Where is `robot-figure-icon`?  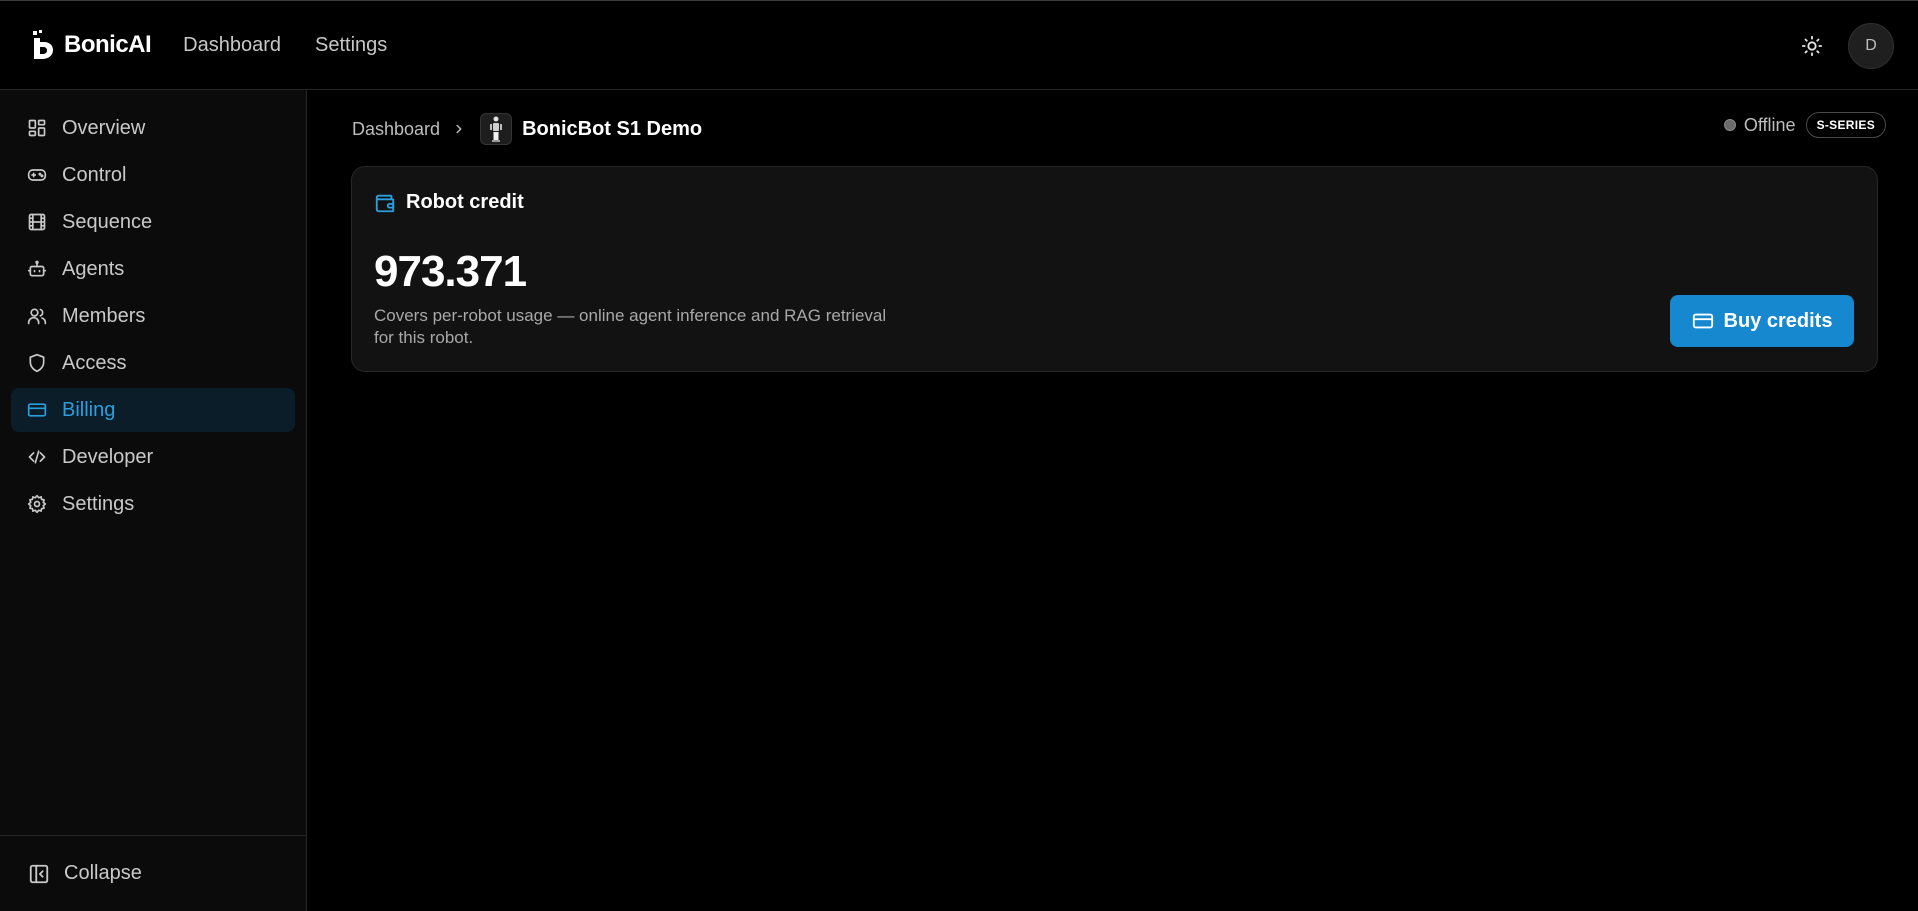
robot-figure-icon is located at coordinates (496, 129).